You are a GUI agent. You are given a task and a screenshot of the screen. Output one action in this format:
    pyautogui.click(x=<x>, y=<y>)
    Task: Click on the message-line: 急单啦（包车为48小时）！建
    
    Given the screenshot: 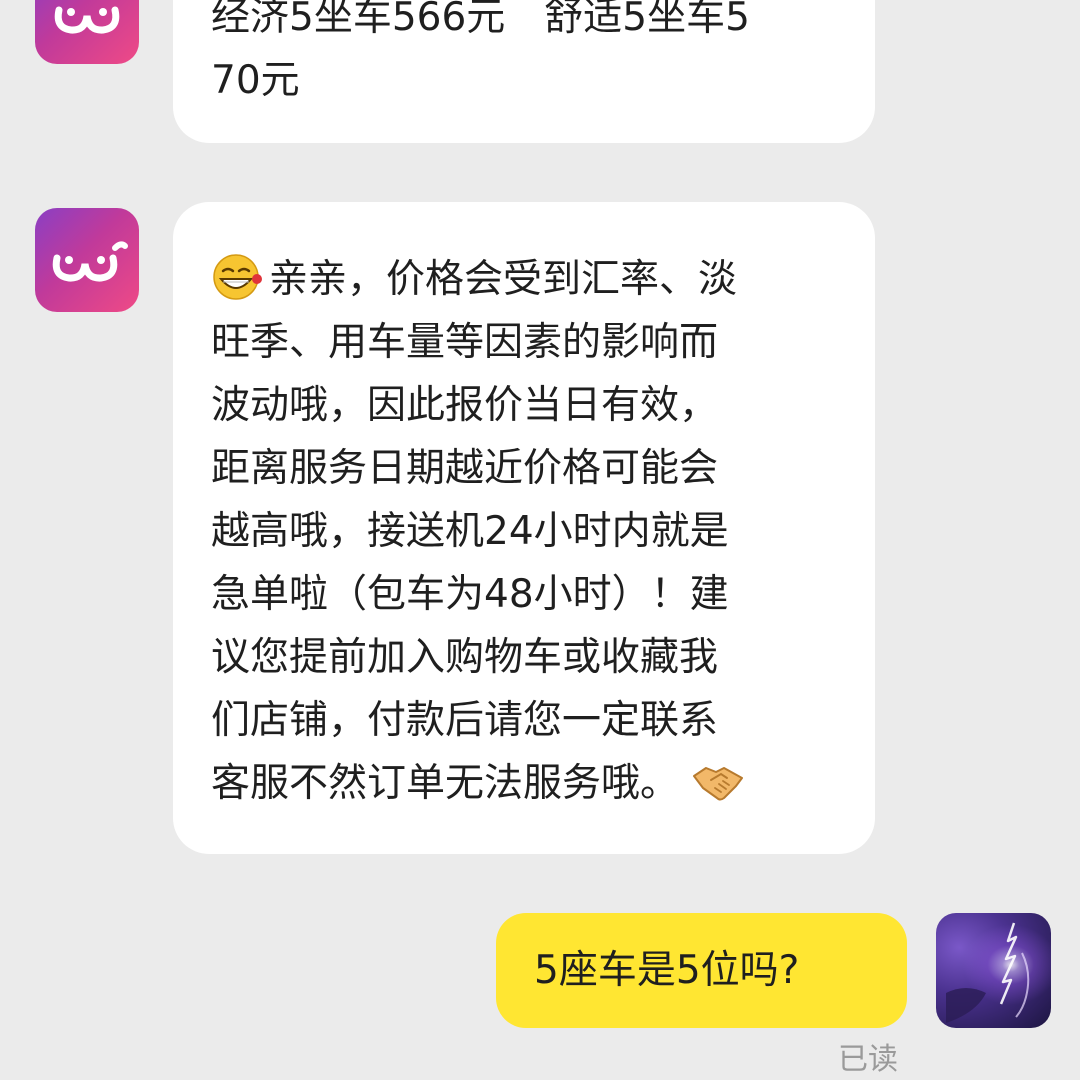 What is the action you would take?
    pyautogui.click(x=470, y=594)
    